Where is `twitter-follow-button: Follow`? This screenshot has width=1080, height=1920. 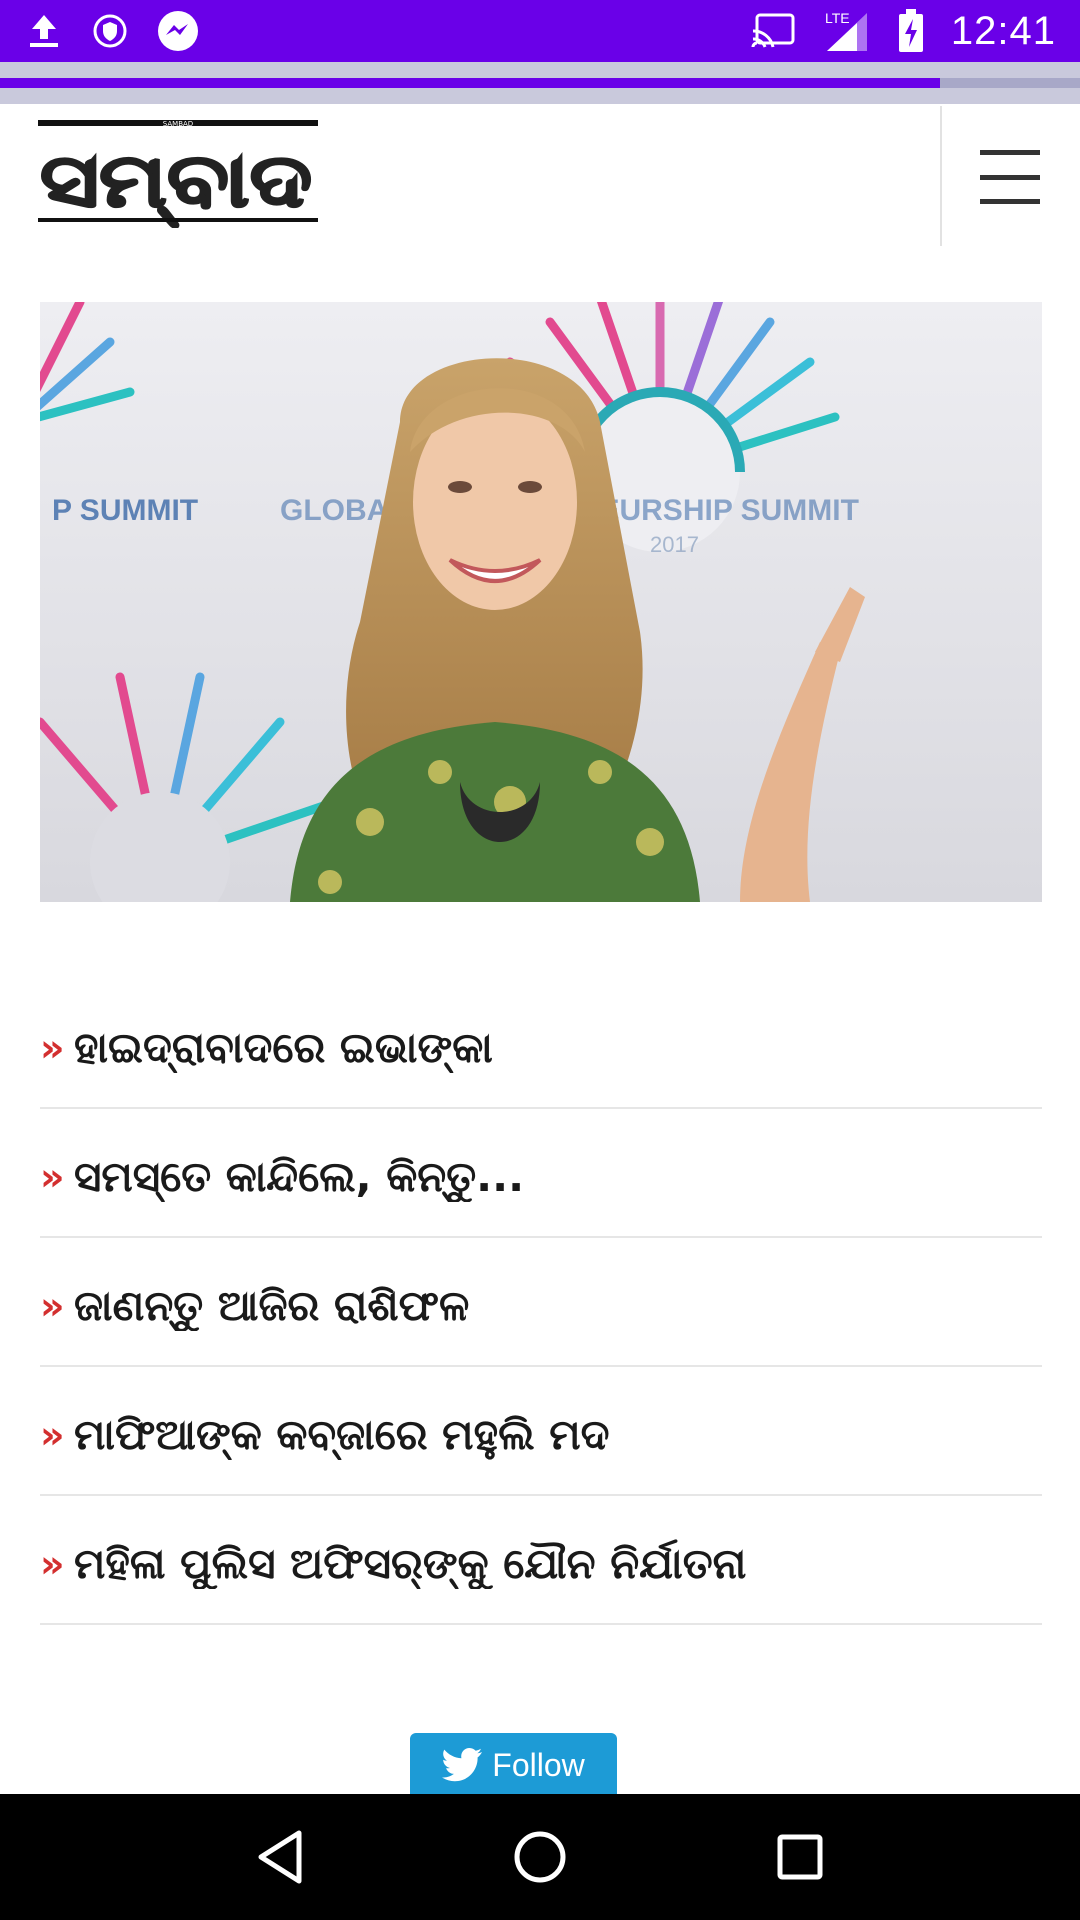
twitter-follow-button: Follow is located at coordinates (513, 1765).